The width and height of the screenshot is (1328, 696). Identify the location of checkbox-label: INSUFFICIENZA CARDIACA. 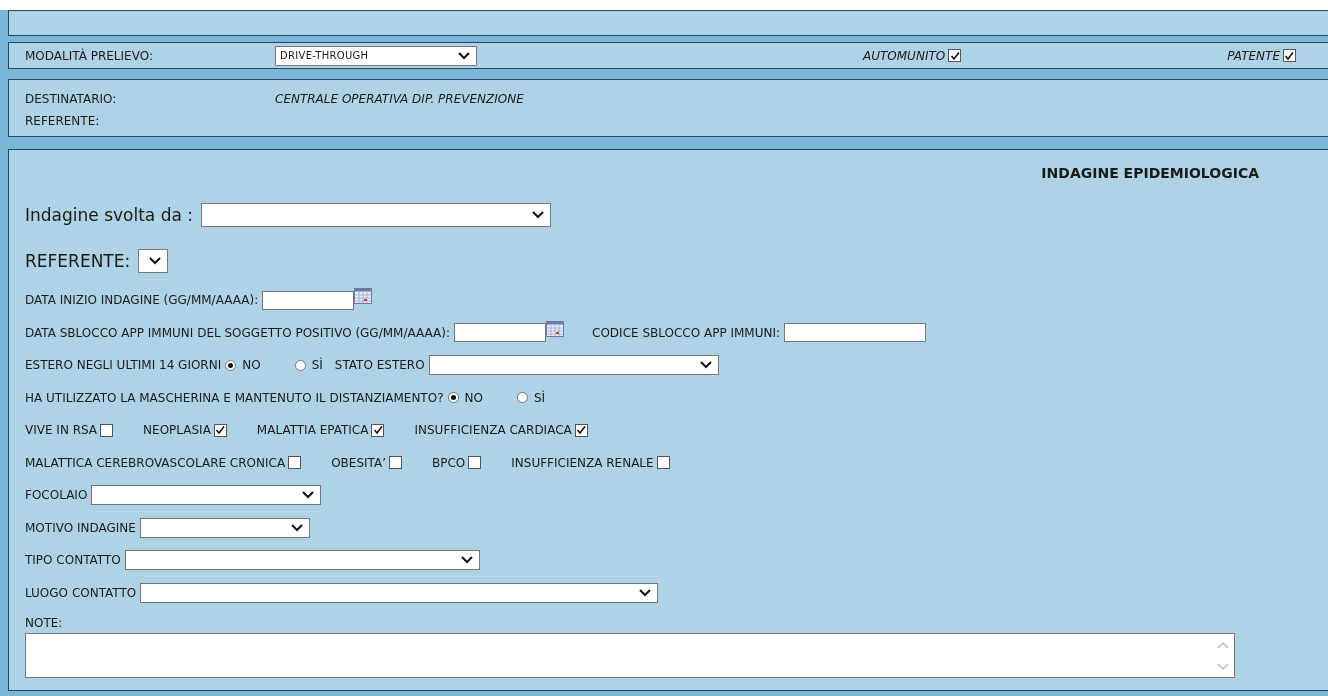
(493, 430).